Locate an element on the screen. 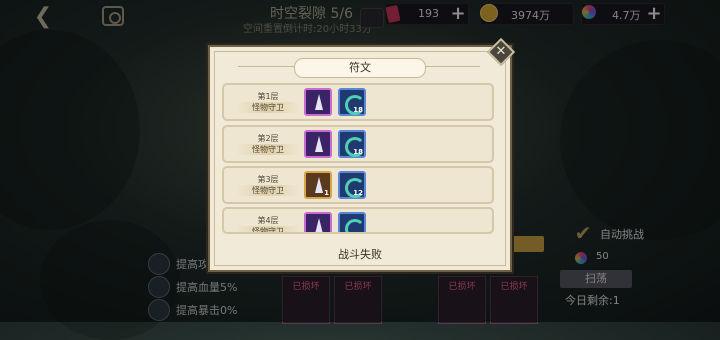 The image size is (720, 340). modal-title: 符文 is located at coordinates (360, 68).